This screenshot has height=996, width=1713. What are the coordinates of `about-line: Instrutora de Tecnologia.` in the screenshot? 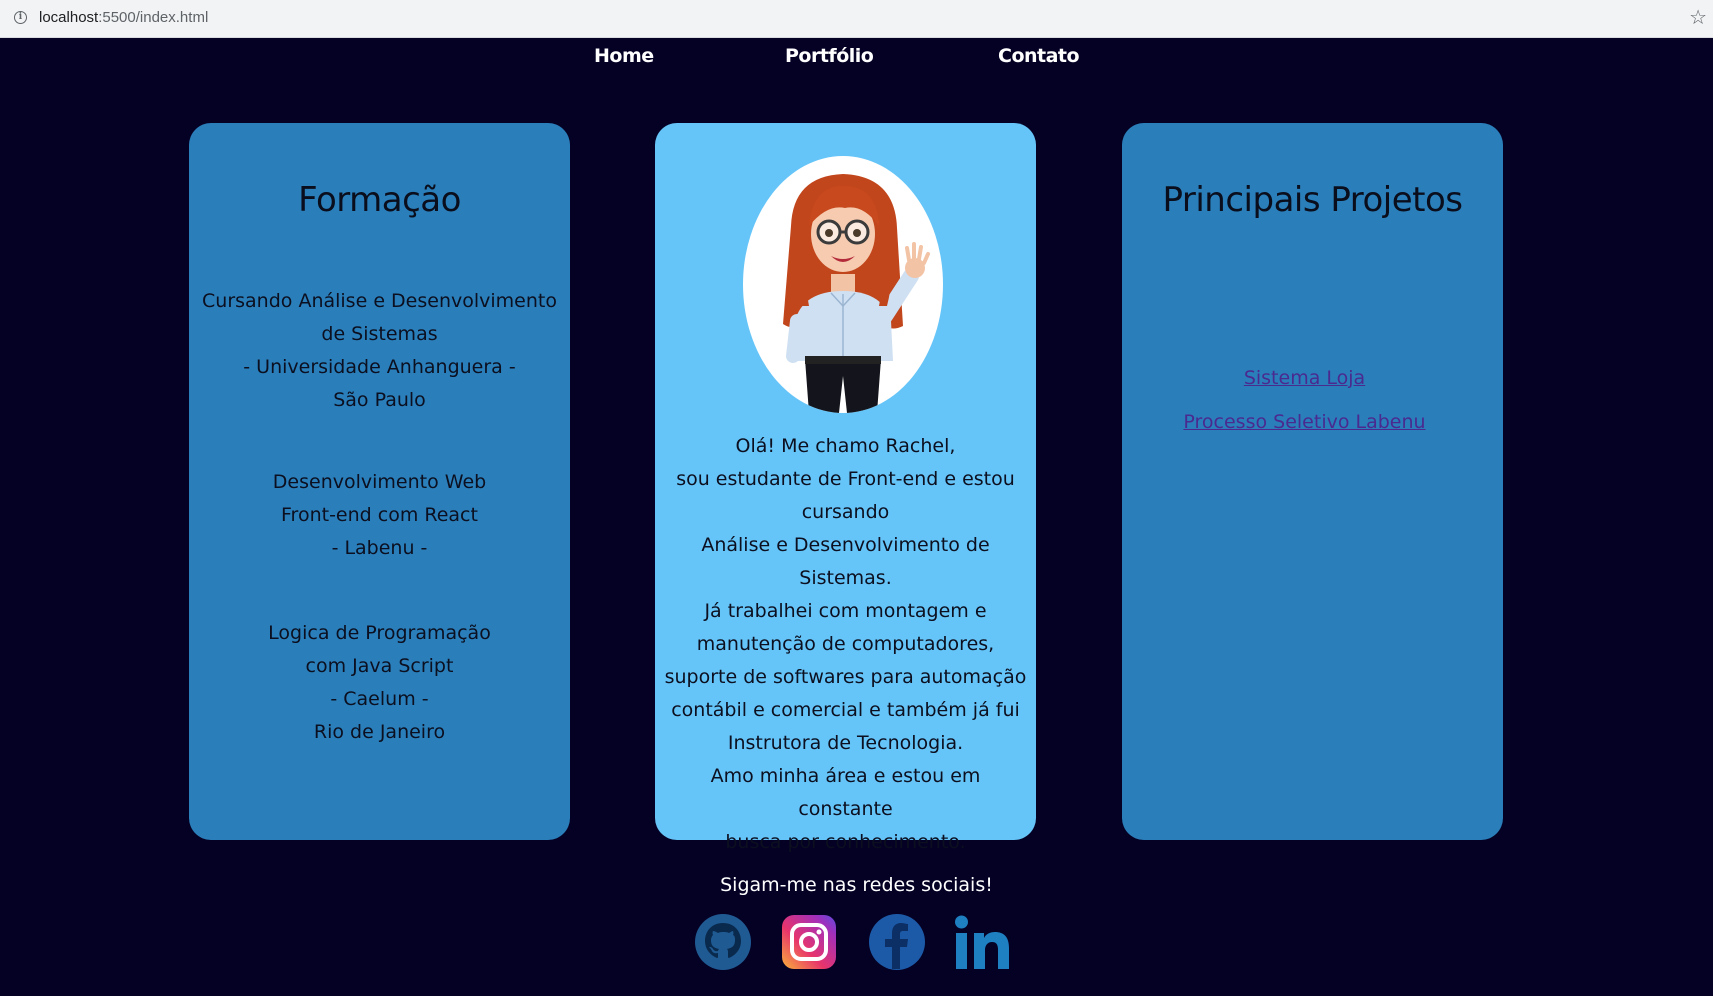 It's located at (845, 743).